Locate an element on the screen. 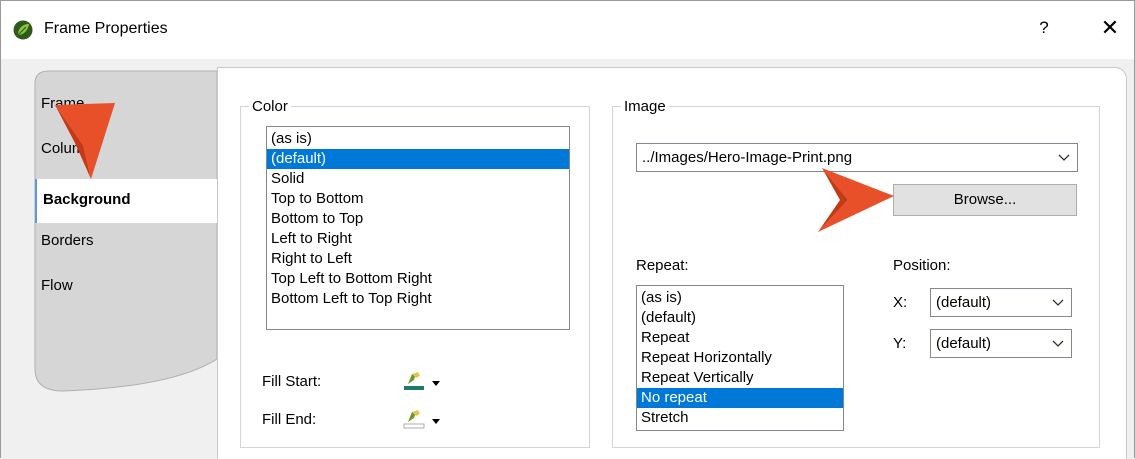  repeat-option: Repeat is located at coordinates (740, 338).